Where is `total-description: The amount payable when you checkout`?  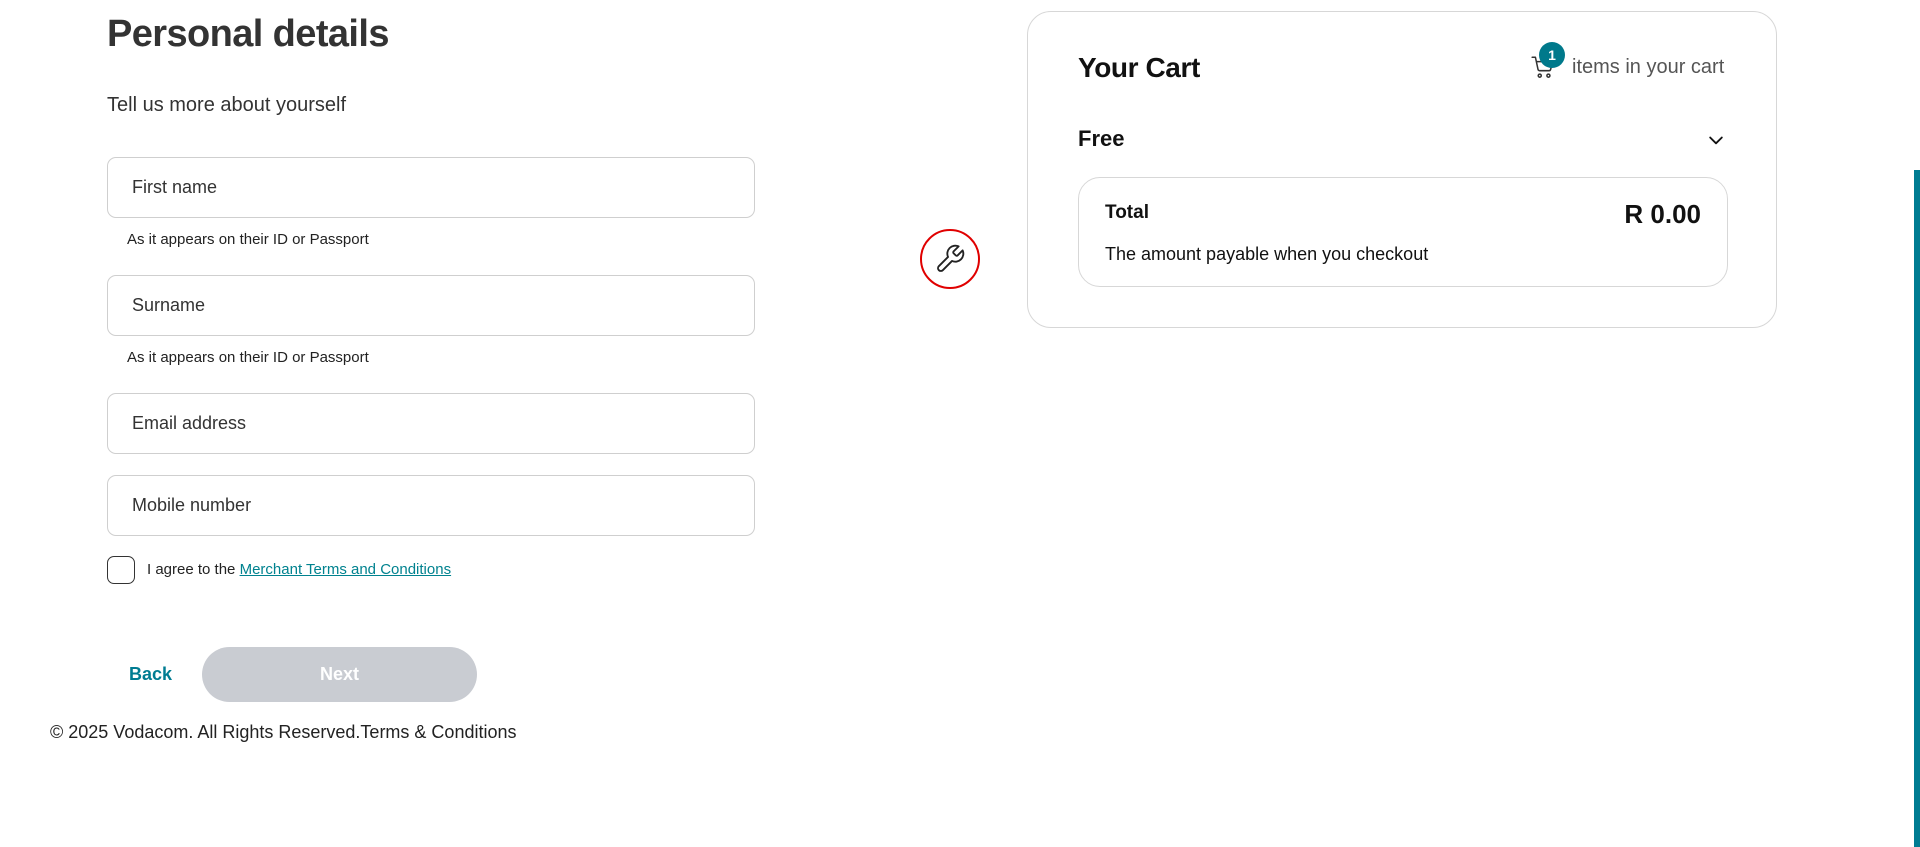
total-description: The amount payable when you checkout is located at coordinates (1267, 254).